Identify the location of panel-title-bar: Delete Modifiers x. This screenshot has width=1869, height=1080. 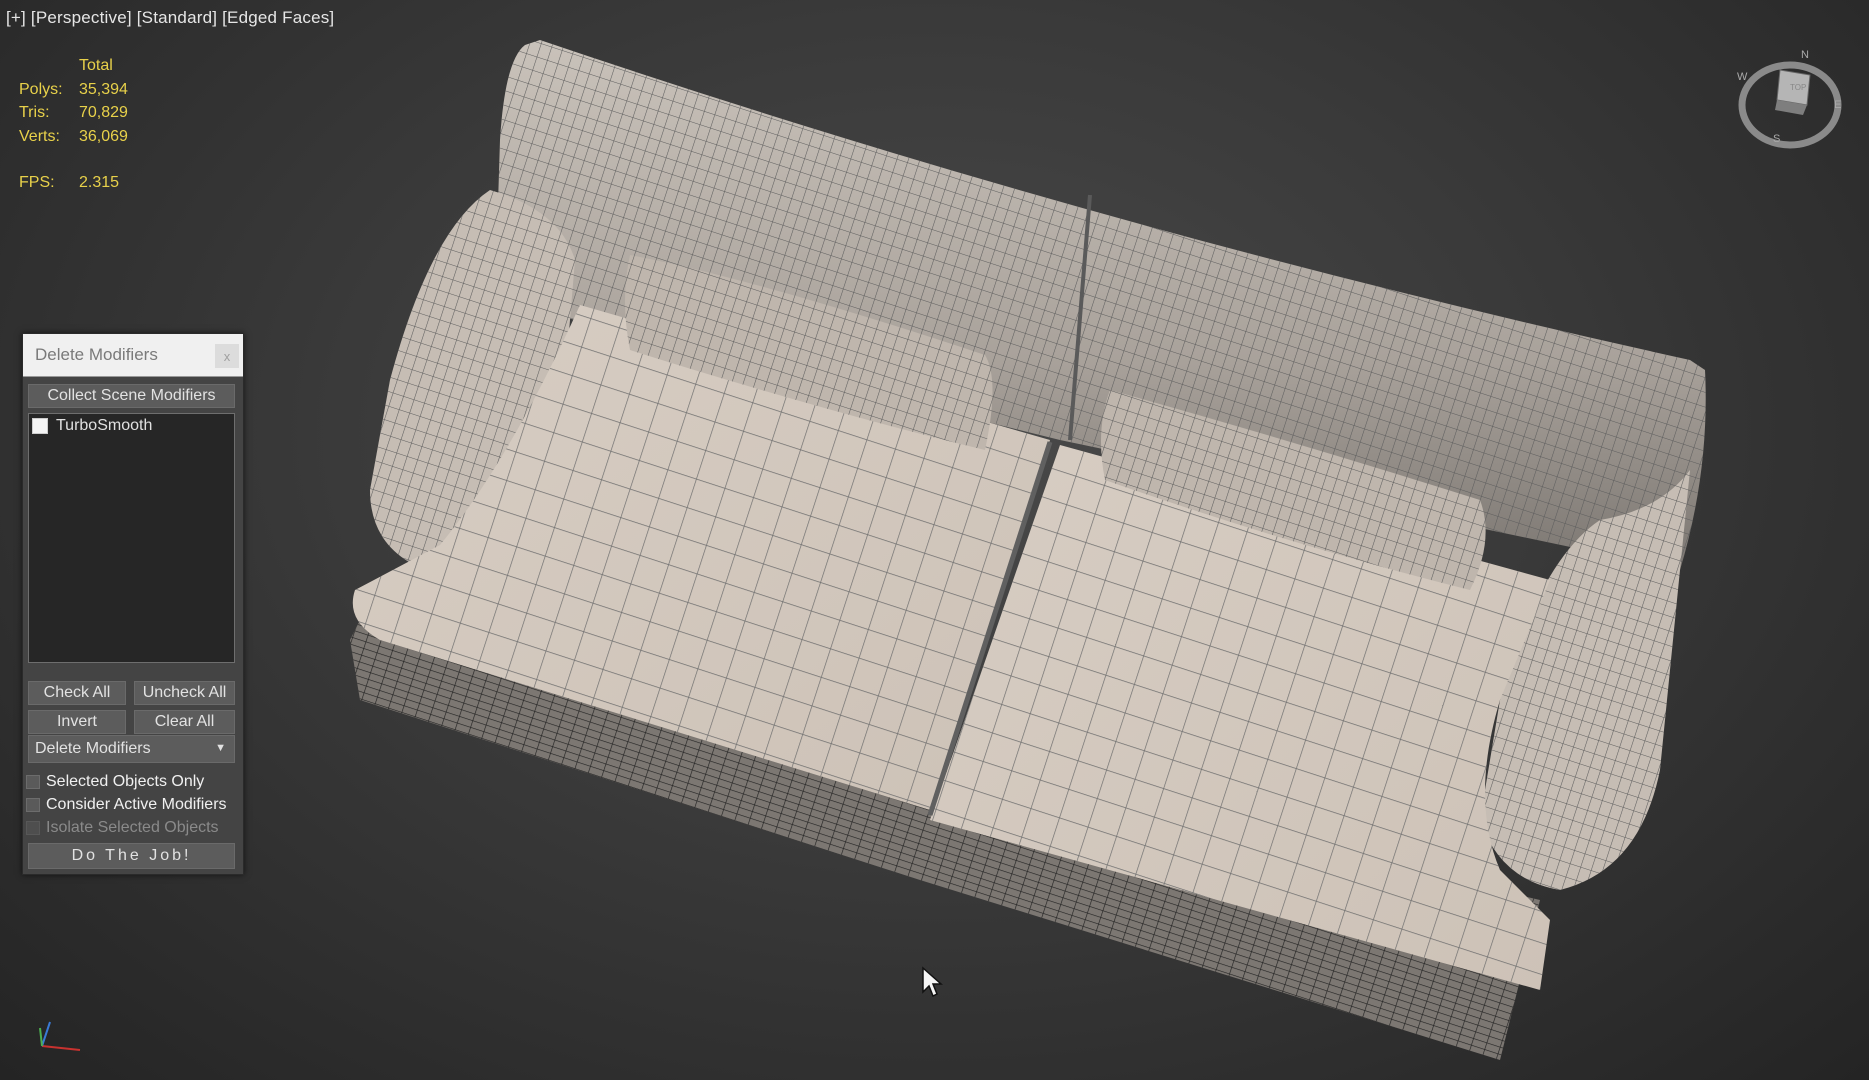
(133, 355).